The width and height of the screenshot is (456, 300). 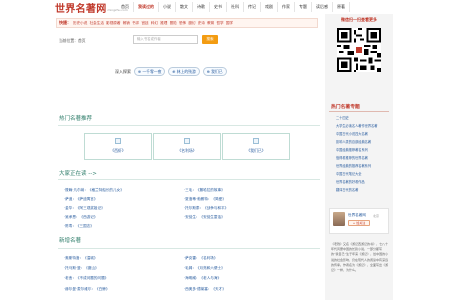 What do you see at coordinates (359, 111) in the screenshot?
I see `sidebar-divider` at bounding box center [359, 111].